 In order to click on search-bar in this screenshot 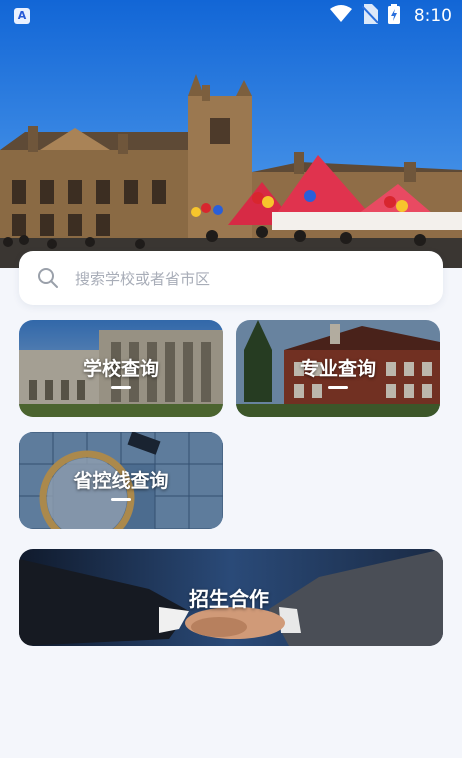, I will do `click(231, 279)`.